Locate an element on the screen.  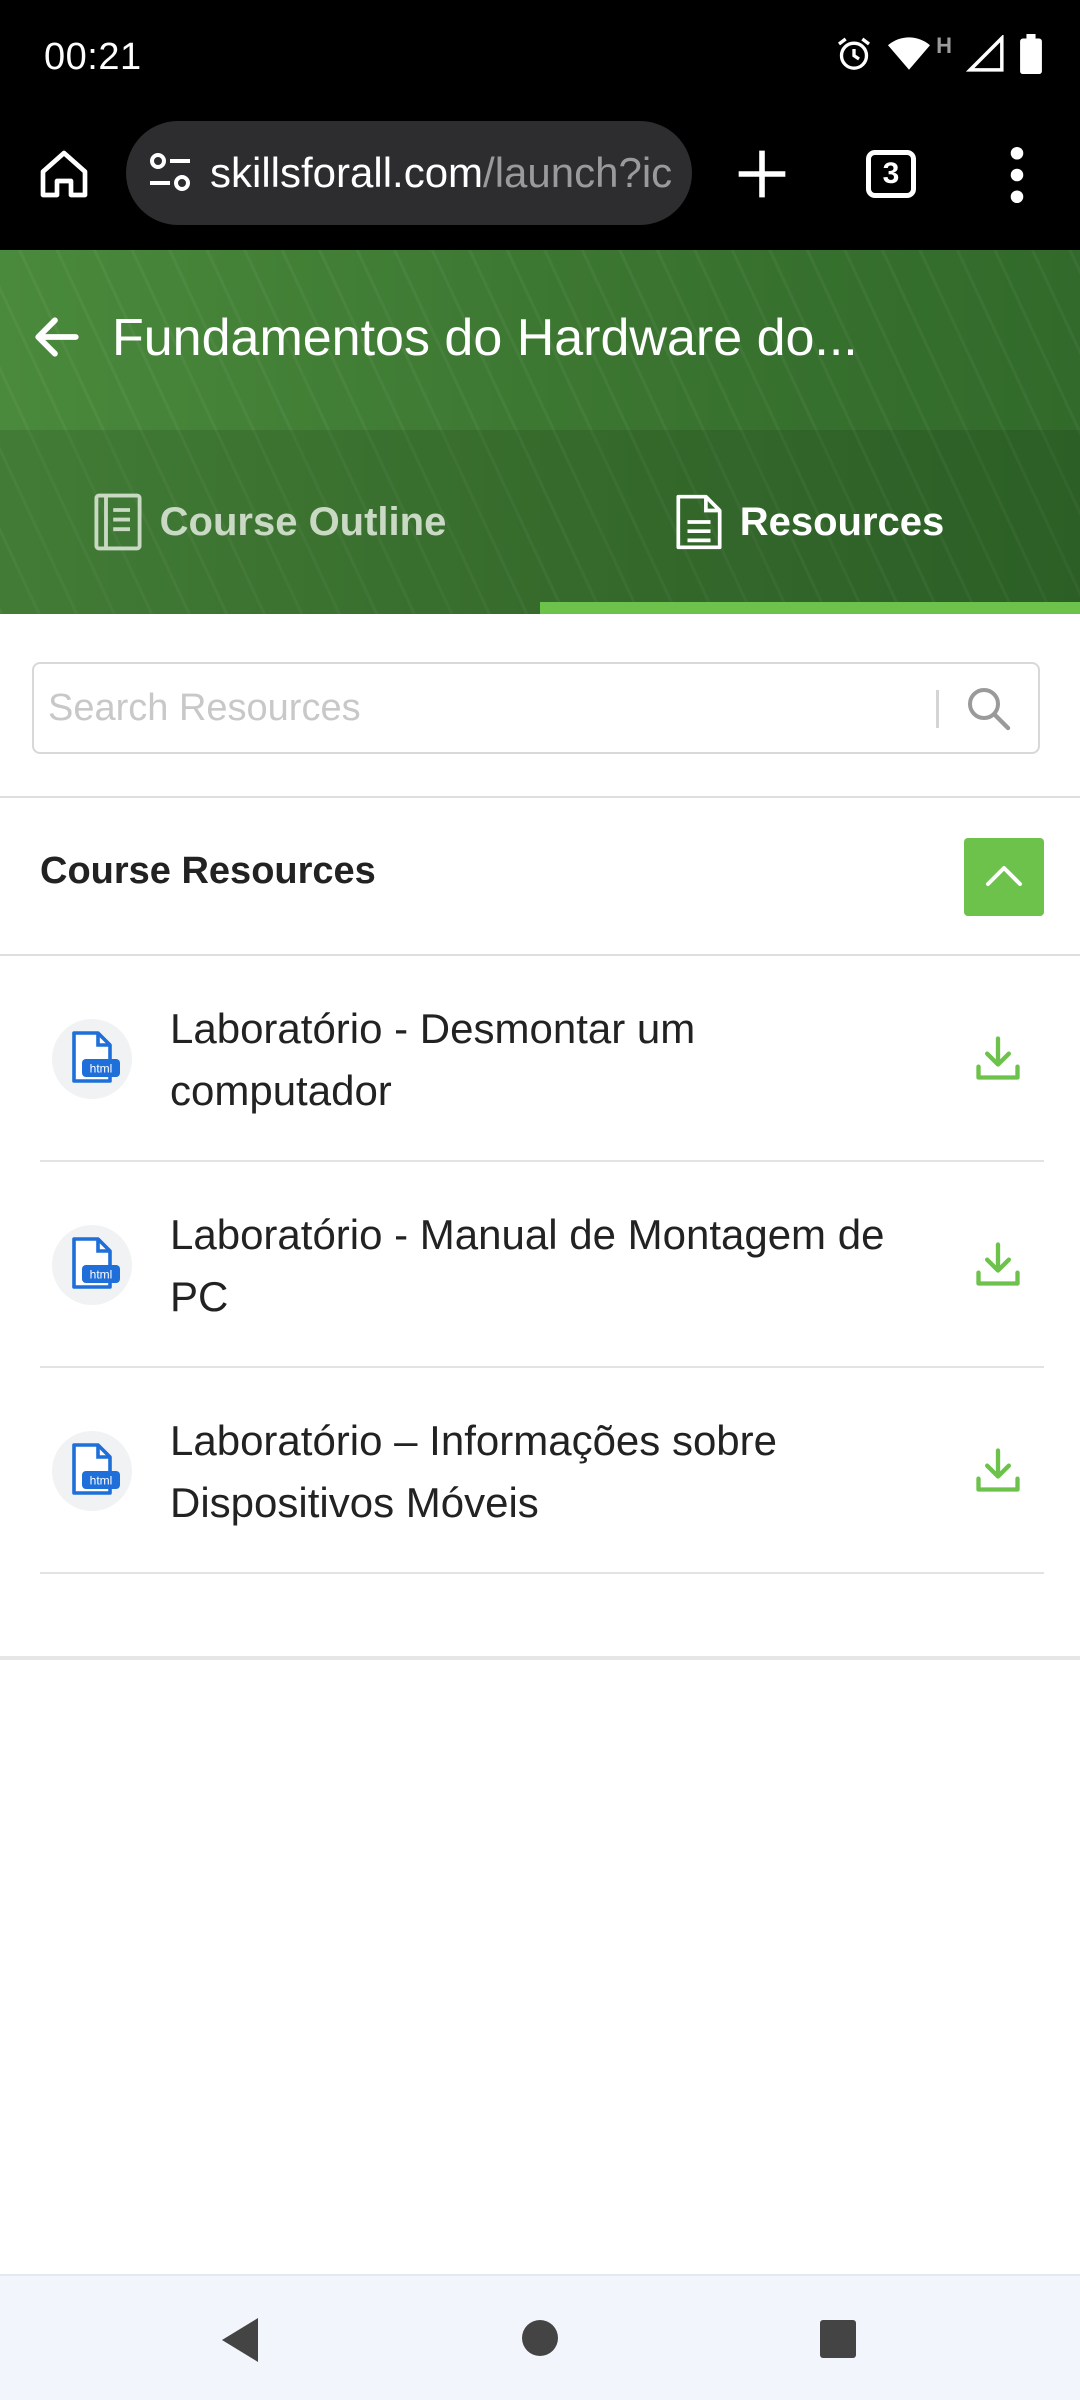
nav-recents-icon is located at coordinates (838, 2339).